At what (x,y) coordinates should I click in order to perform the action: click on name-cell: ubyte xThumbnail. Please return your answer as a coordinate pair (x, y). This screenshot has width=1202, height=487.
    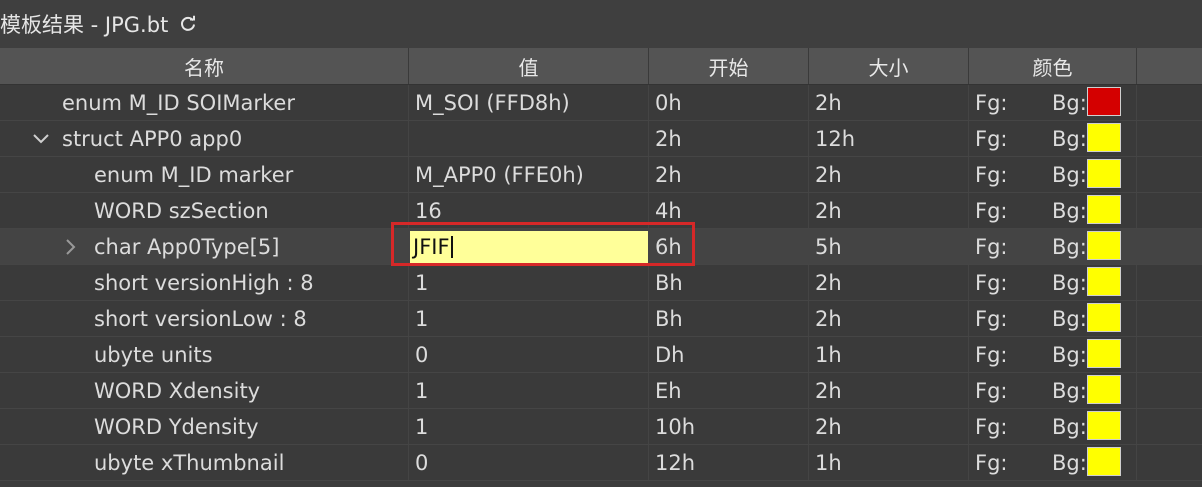
    Looking at the image, I should click on (204, 462).